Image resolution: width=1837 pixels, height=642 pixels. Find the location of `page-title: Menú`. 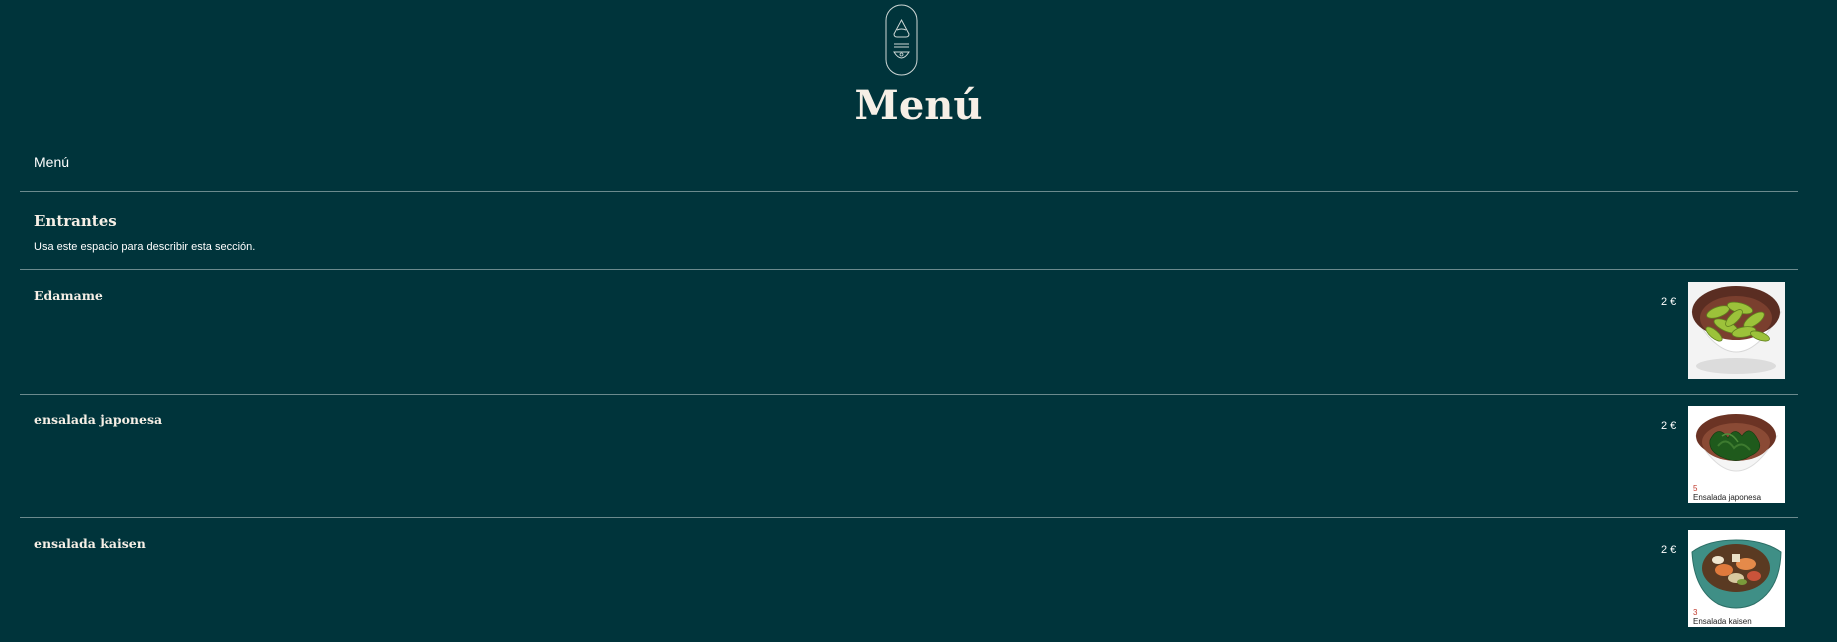

page-title: Menú is located at coordinates (918, 105).